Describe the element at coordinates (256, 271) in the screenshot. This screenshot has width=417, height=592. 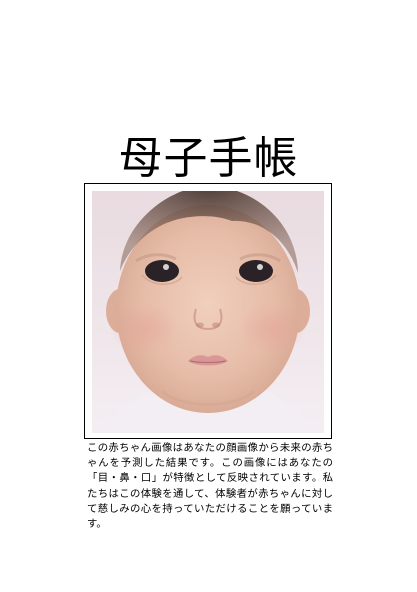
I see `right-eye-shape` at that location.